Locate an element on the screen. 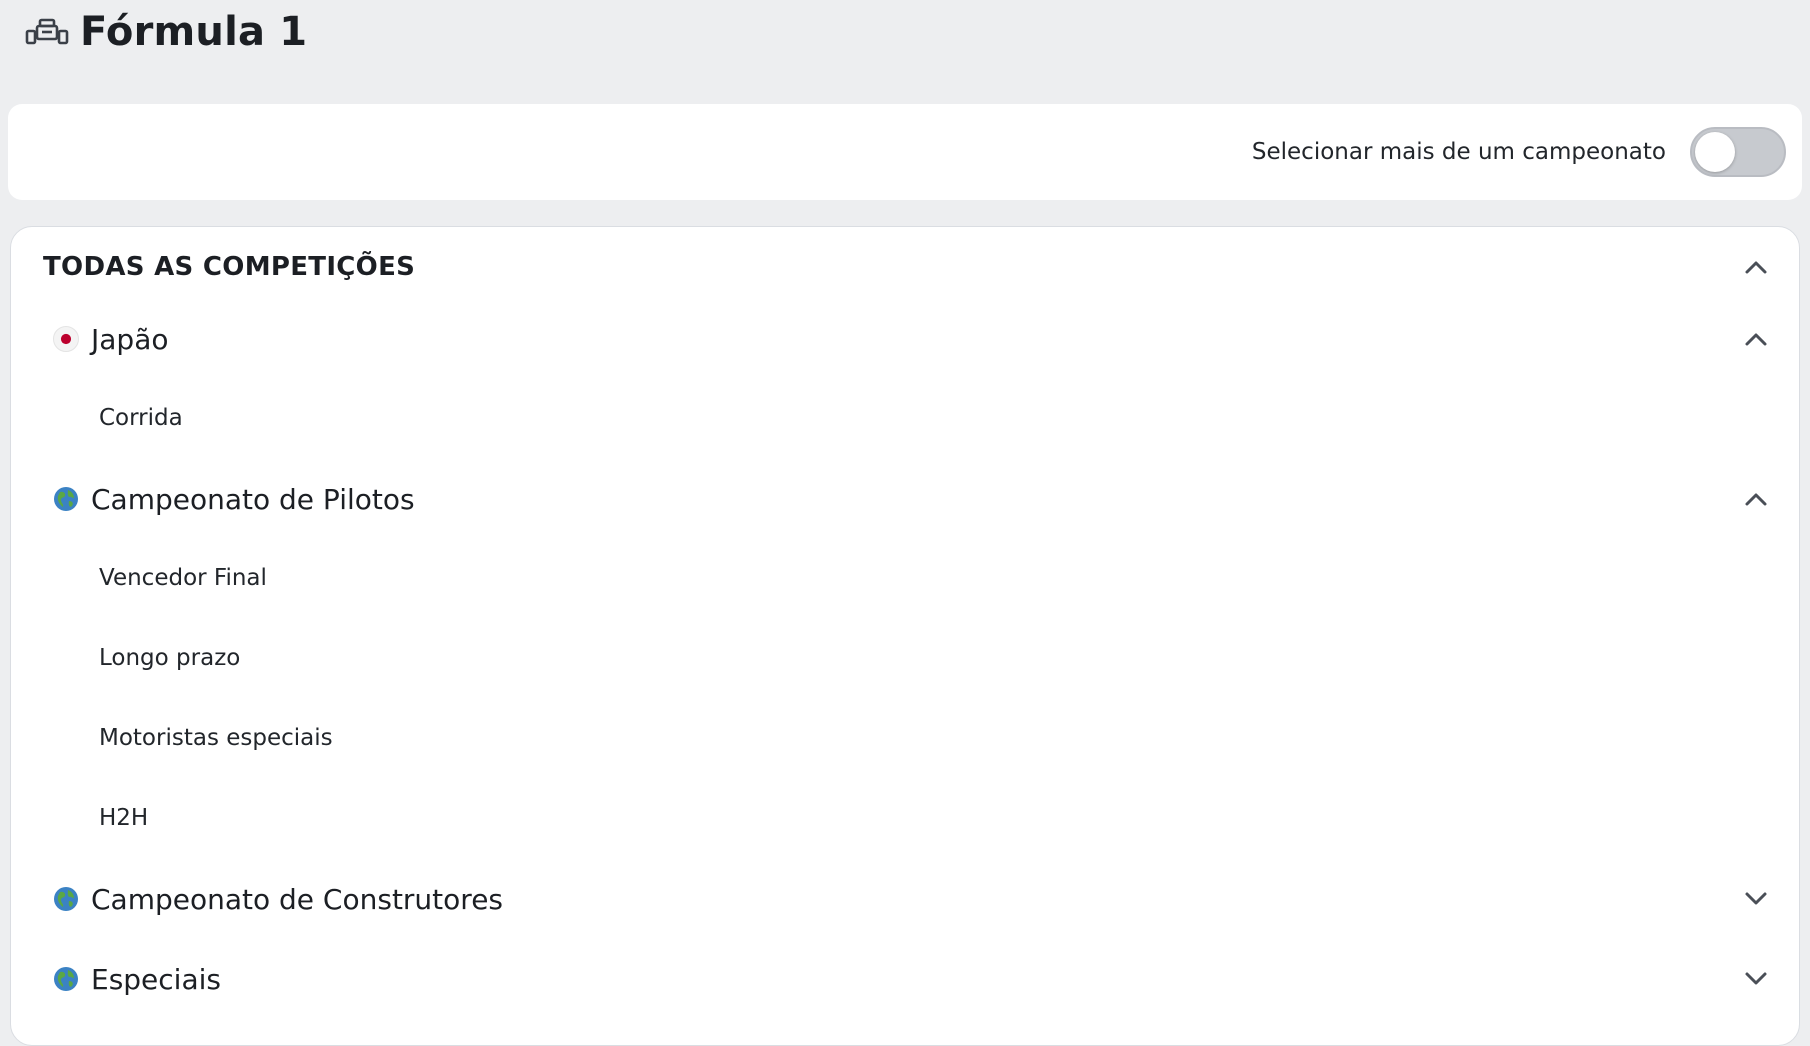  sub-item-label: Vencedor Final is located at coordinates (183, 578).